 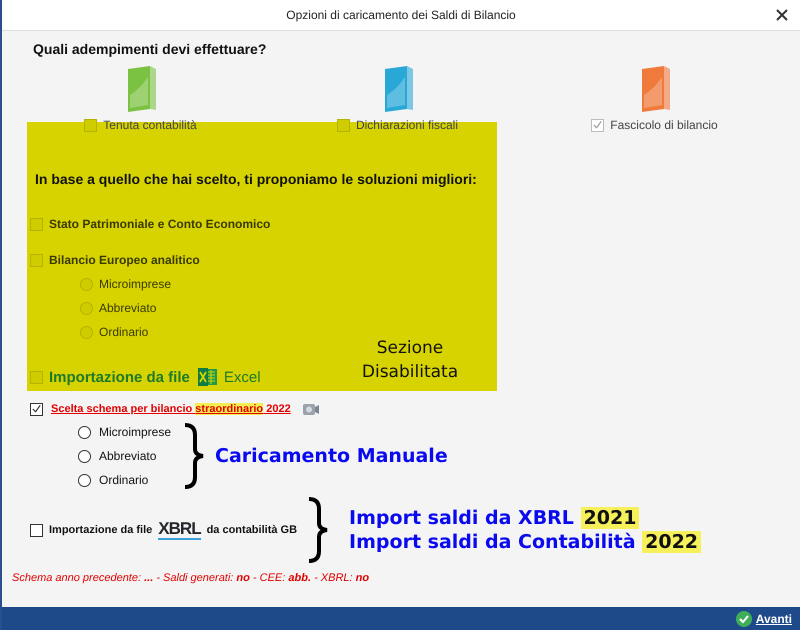 What do you see at coordinates (119, 377) in the screenshot?
I see `option-label: Importazione da file` at bounding box center [119, 377].